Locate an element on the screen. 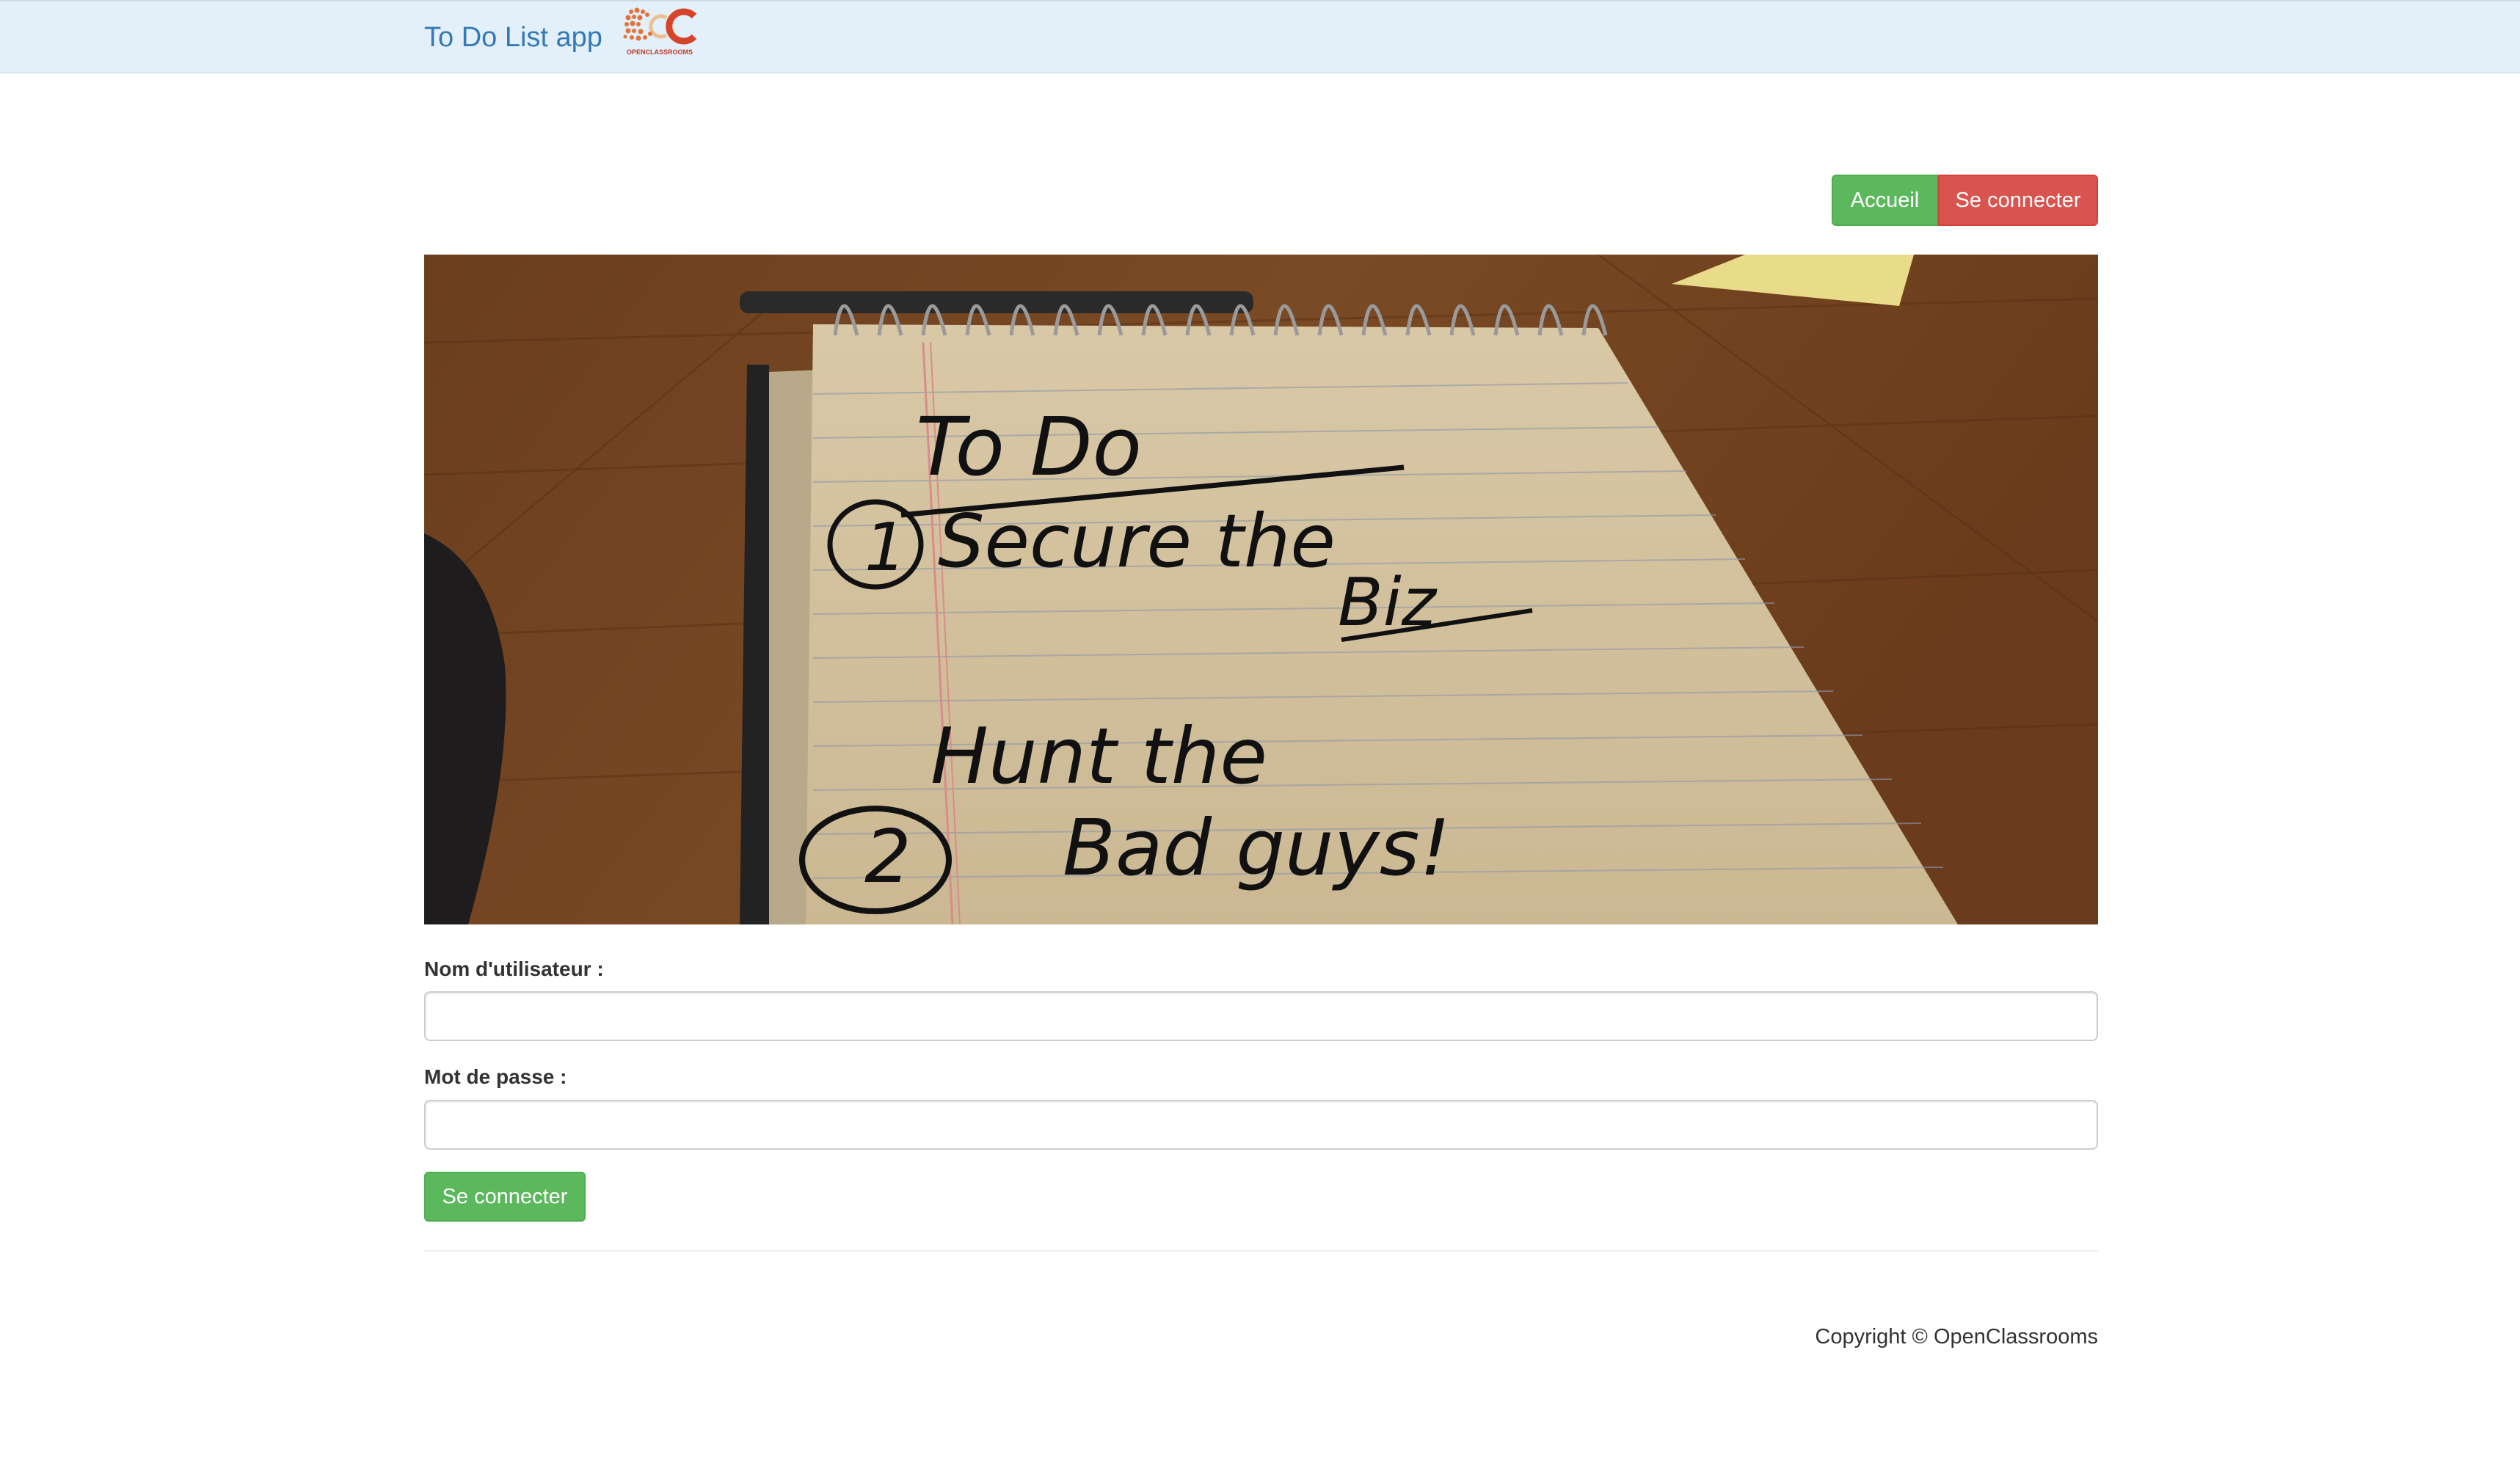 This screenshot has height=1463, width=2520. svg-text: Bad guys! is located at coordinates (1257, 848).